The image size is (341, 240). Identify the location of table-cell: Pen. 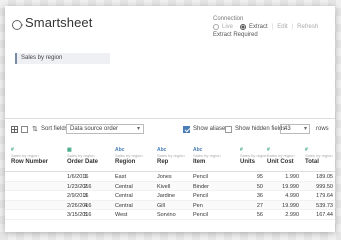
(198, 205).